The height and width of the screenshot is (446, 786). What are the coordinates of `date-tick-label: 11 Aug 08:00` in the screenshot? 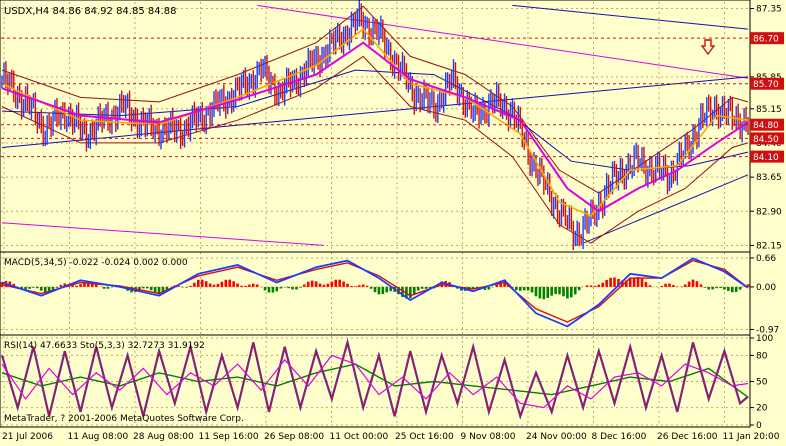 It's located at (98, 437).